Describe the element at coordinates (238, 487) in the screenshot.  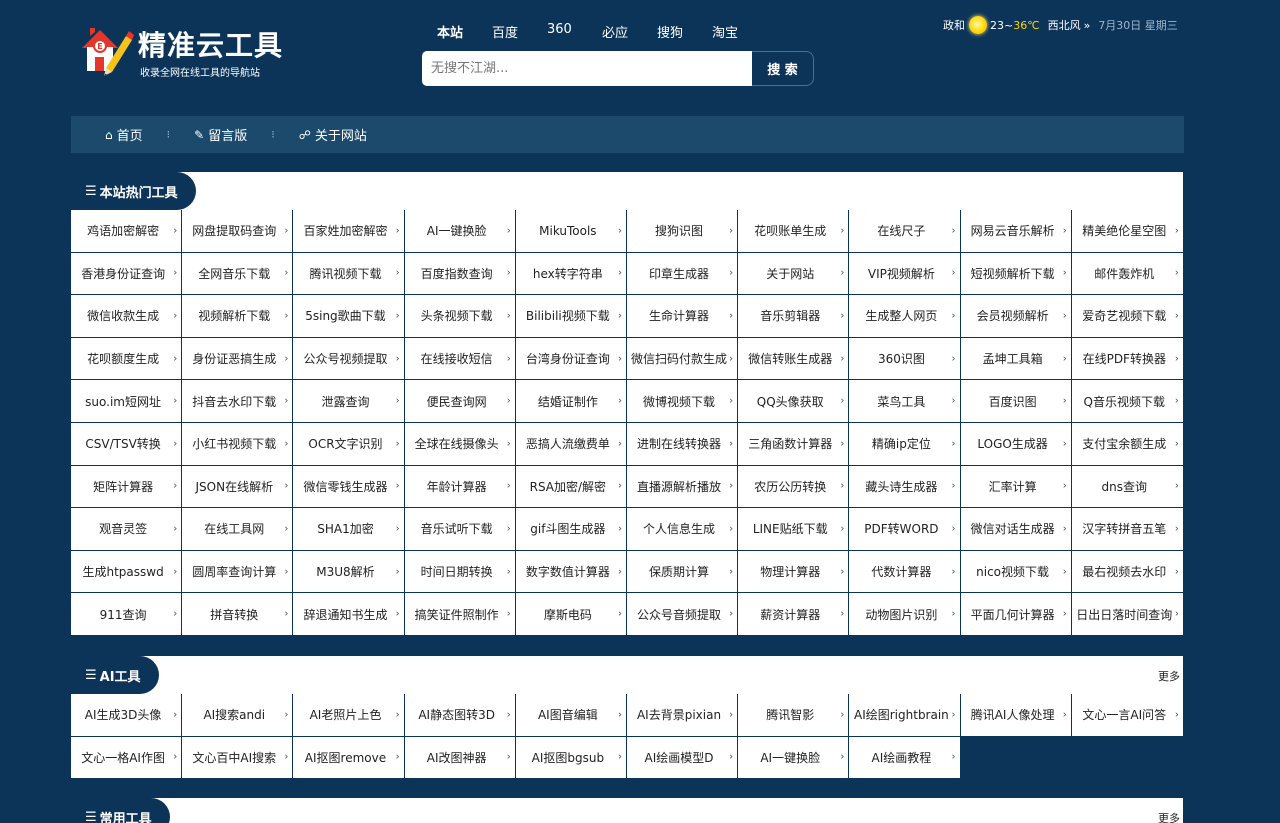
I see `tool-link: JSON在线解析` at that location.